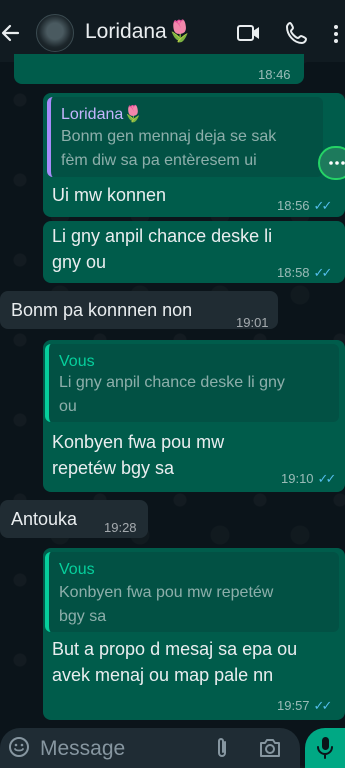  What do you see at coordinates (222, 748) in the screenshot?
I see `attach-icon` at bounding box center [222, 748].